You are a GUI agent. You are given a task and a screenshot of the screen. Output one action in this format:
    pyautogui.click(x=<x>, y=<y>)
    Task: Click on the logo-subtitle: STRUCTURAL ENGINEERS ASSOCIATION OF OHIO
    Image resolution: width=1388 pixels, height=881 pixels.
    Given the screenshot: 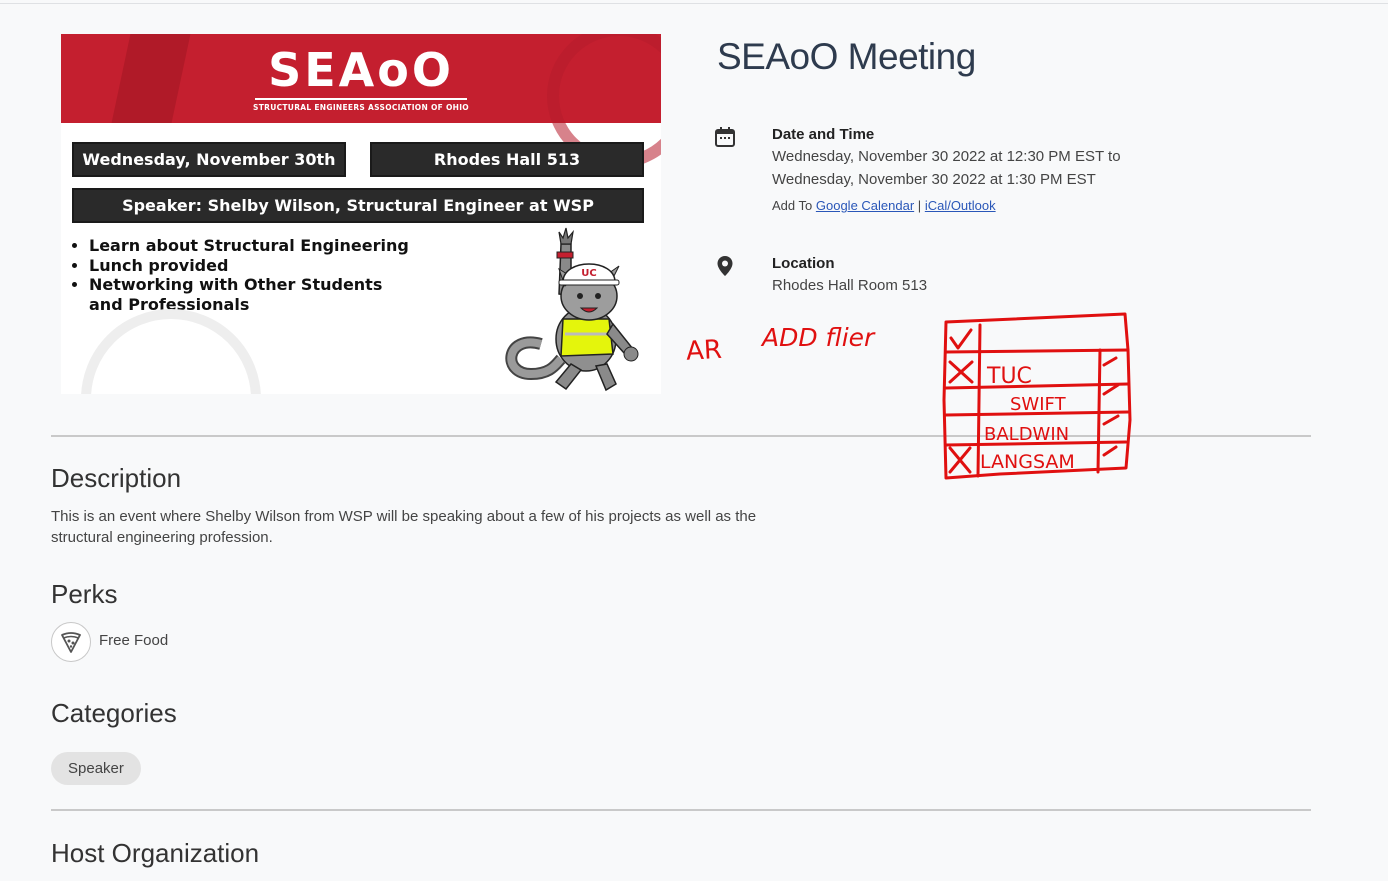 What is the action you would take?
    pyautogui.click(x=361, y=107)
    